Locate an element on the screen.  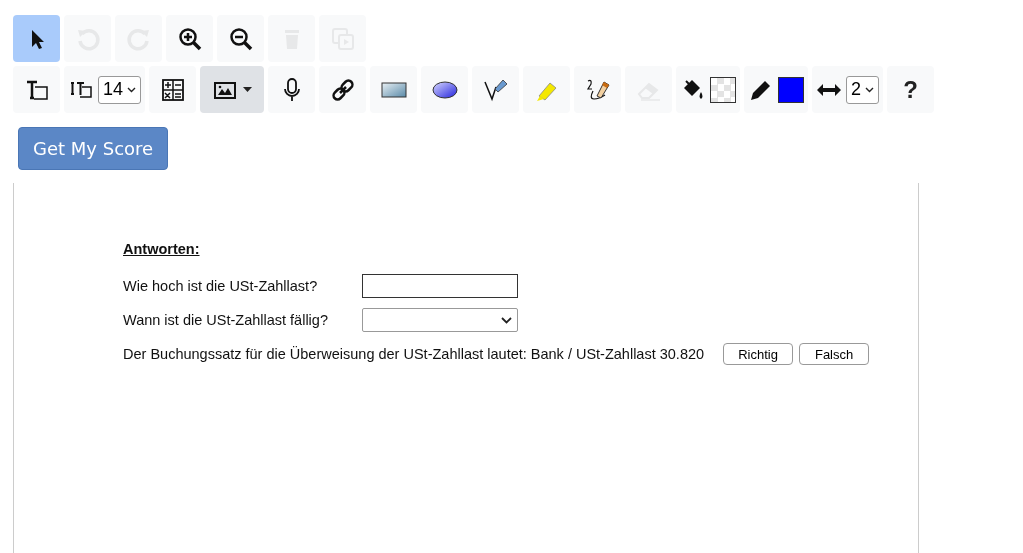
answer-dropdown is located at coordinates (440, 320).